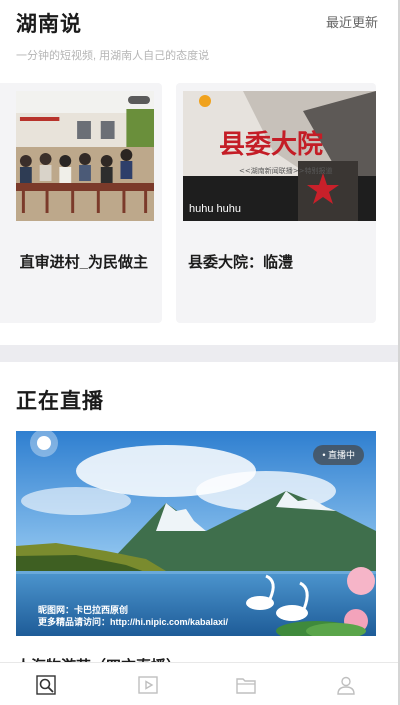 The height and width of the screenshot is (705, 400). I want to click on video-thumbnail: 县委大院 <<湖南新闻联播>>特别报道 huhu huhu, so click(279, 156).